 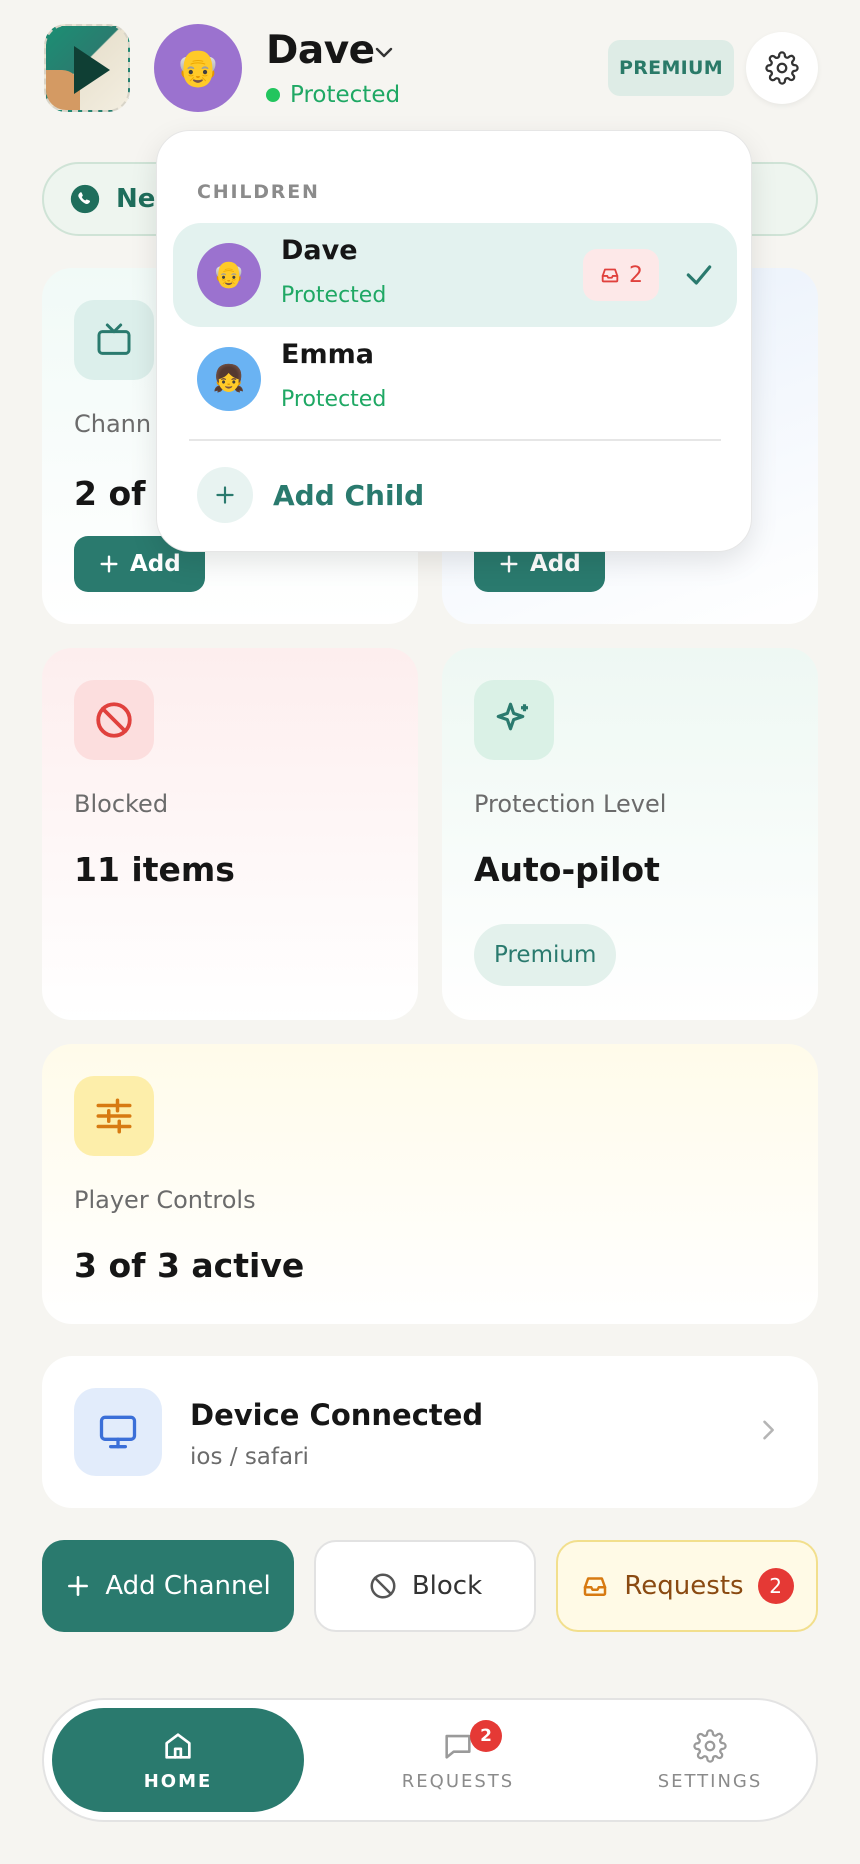 What do you see at coordinates (699, 275) in the screenshot?
I see `check-icon` at bounding box center [699, 275].